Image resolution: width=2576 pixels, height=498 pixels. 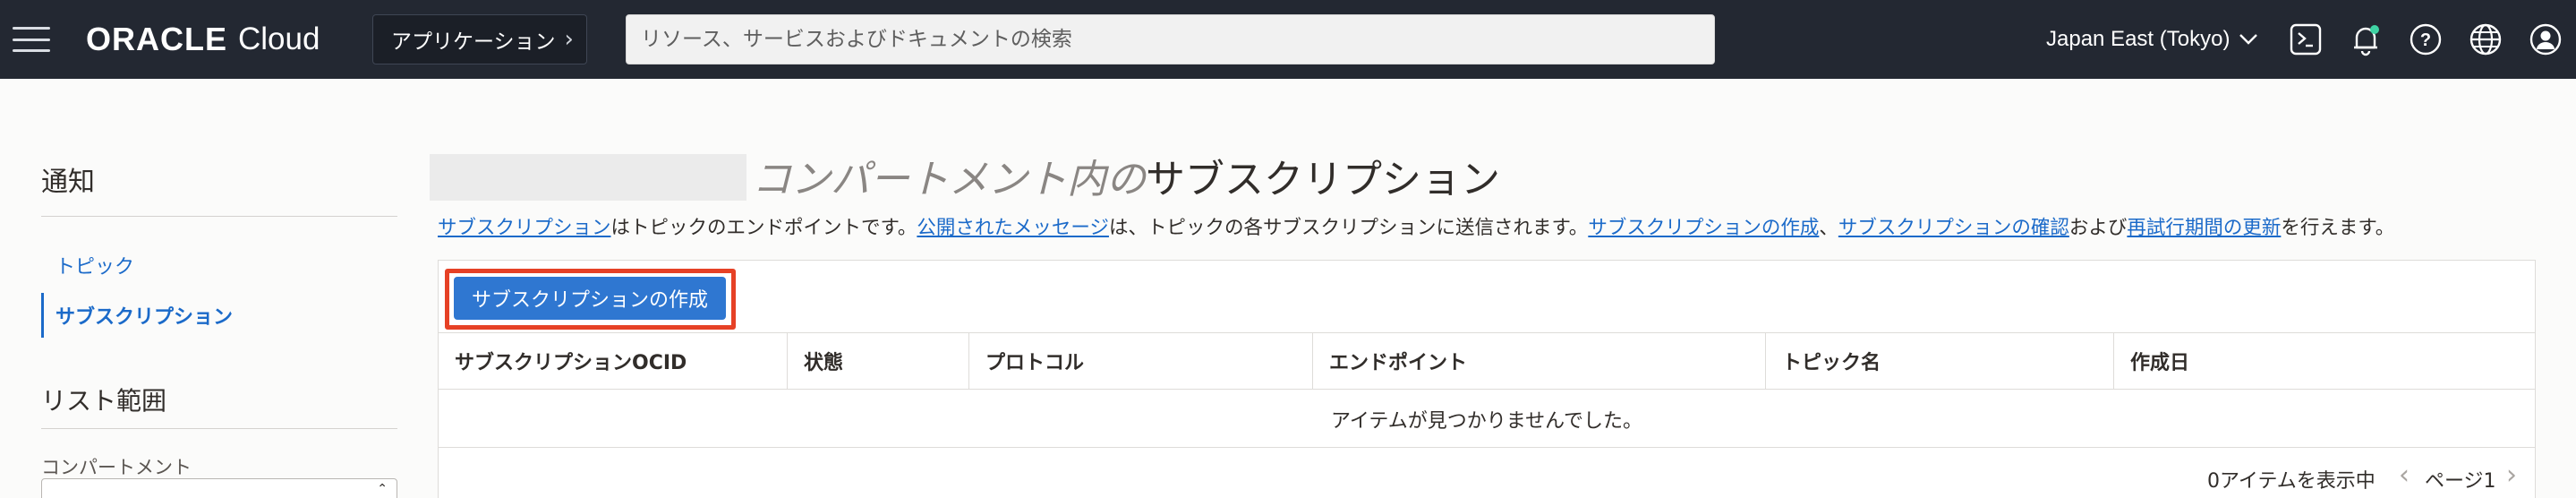 I want to click on item-count: 0アイテムを表示中, so click(x=2291, y=481).